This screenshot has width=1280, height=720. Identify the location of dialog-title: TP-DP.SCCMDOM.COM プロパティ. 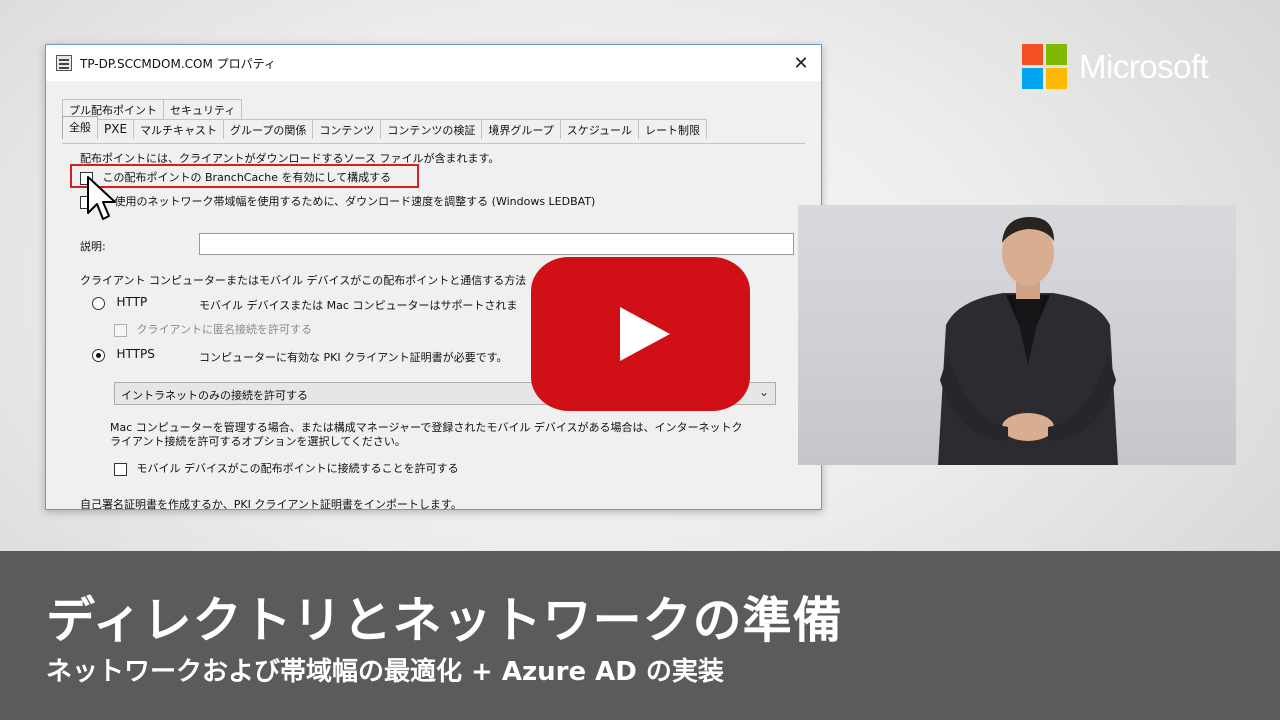
(178, 63).